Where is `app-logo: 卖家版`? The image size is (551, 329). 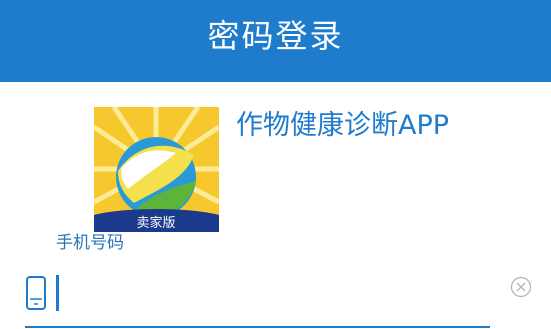
app-logo: 卖家版 is located at coordinates (156, 169).